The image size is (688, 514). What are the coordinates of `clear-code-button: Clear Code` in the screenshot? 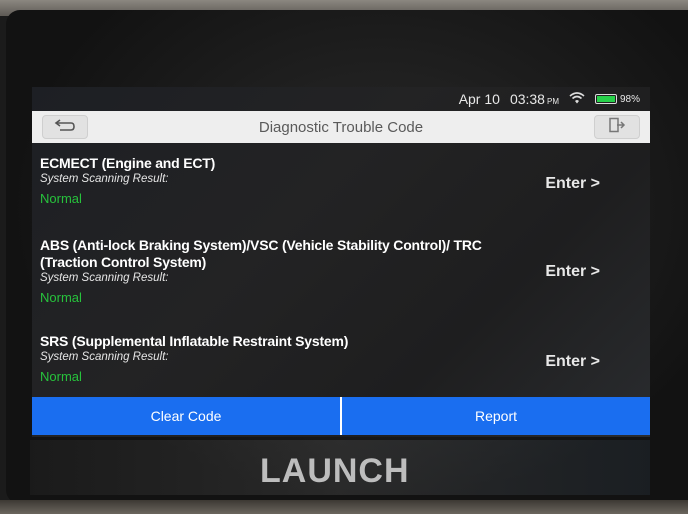 It's located at (186, 416).